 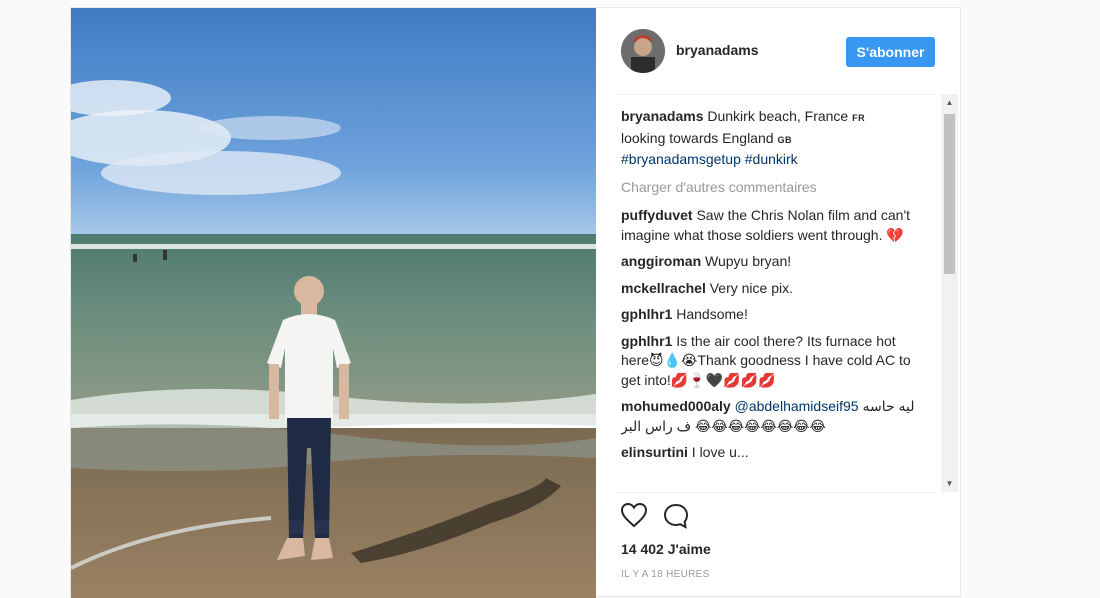 What do you see at coordinates (751, 287) in the screenshot?
I see `comment-text: Very nice pix.` at bounding box center [751, 287].